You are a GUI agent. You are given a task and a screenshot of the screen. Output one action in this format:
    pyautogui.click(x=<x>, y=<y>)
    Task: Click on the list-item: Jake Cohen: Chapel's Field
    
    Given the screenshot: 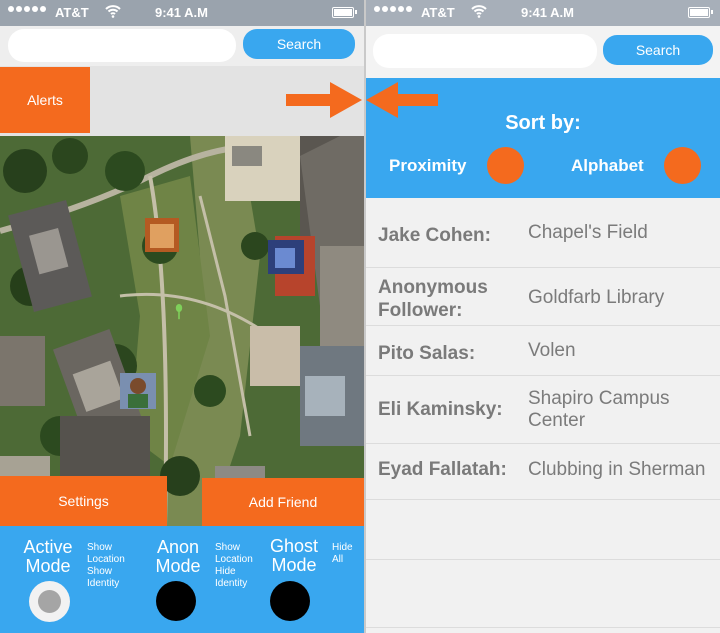 What is the action you would take?
    pyautogui.click(x=543, y=233)
    